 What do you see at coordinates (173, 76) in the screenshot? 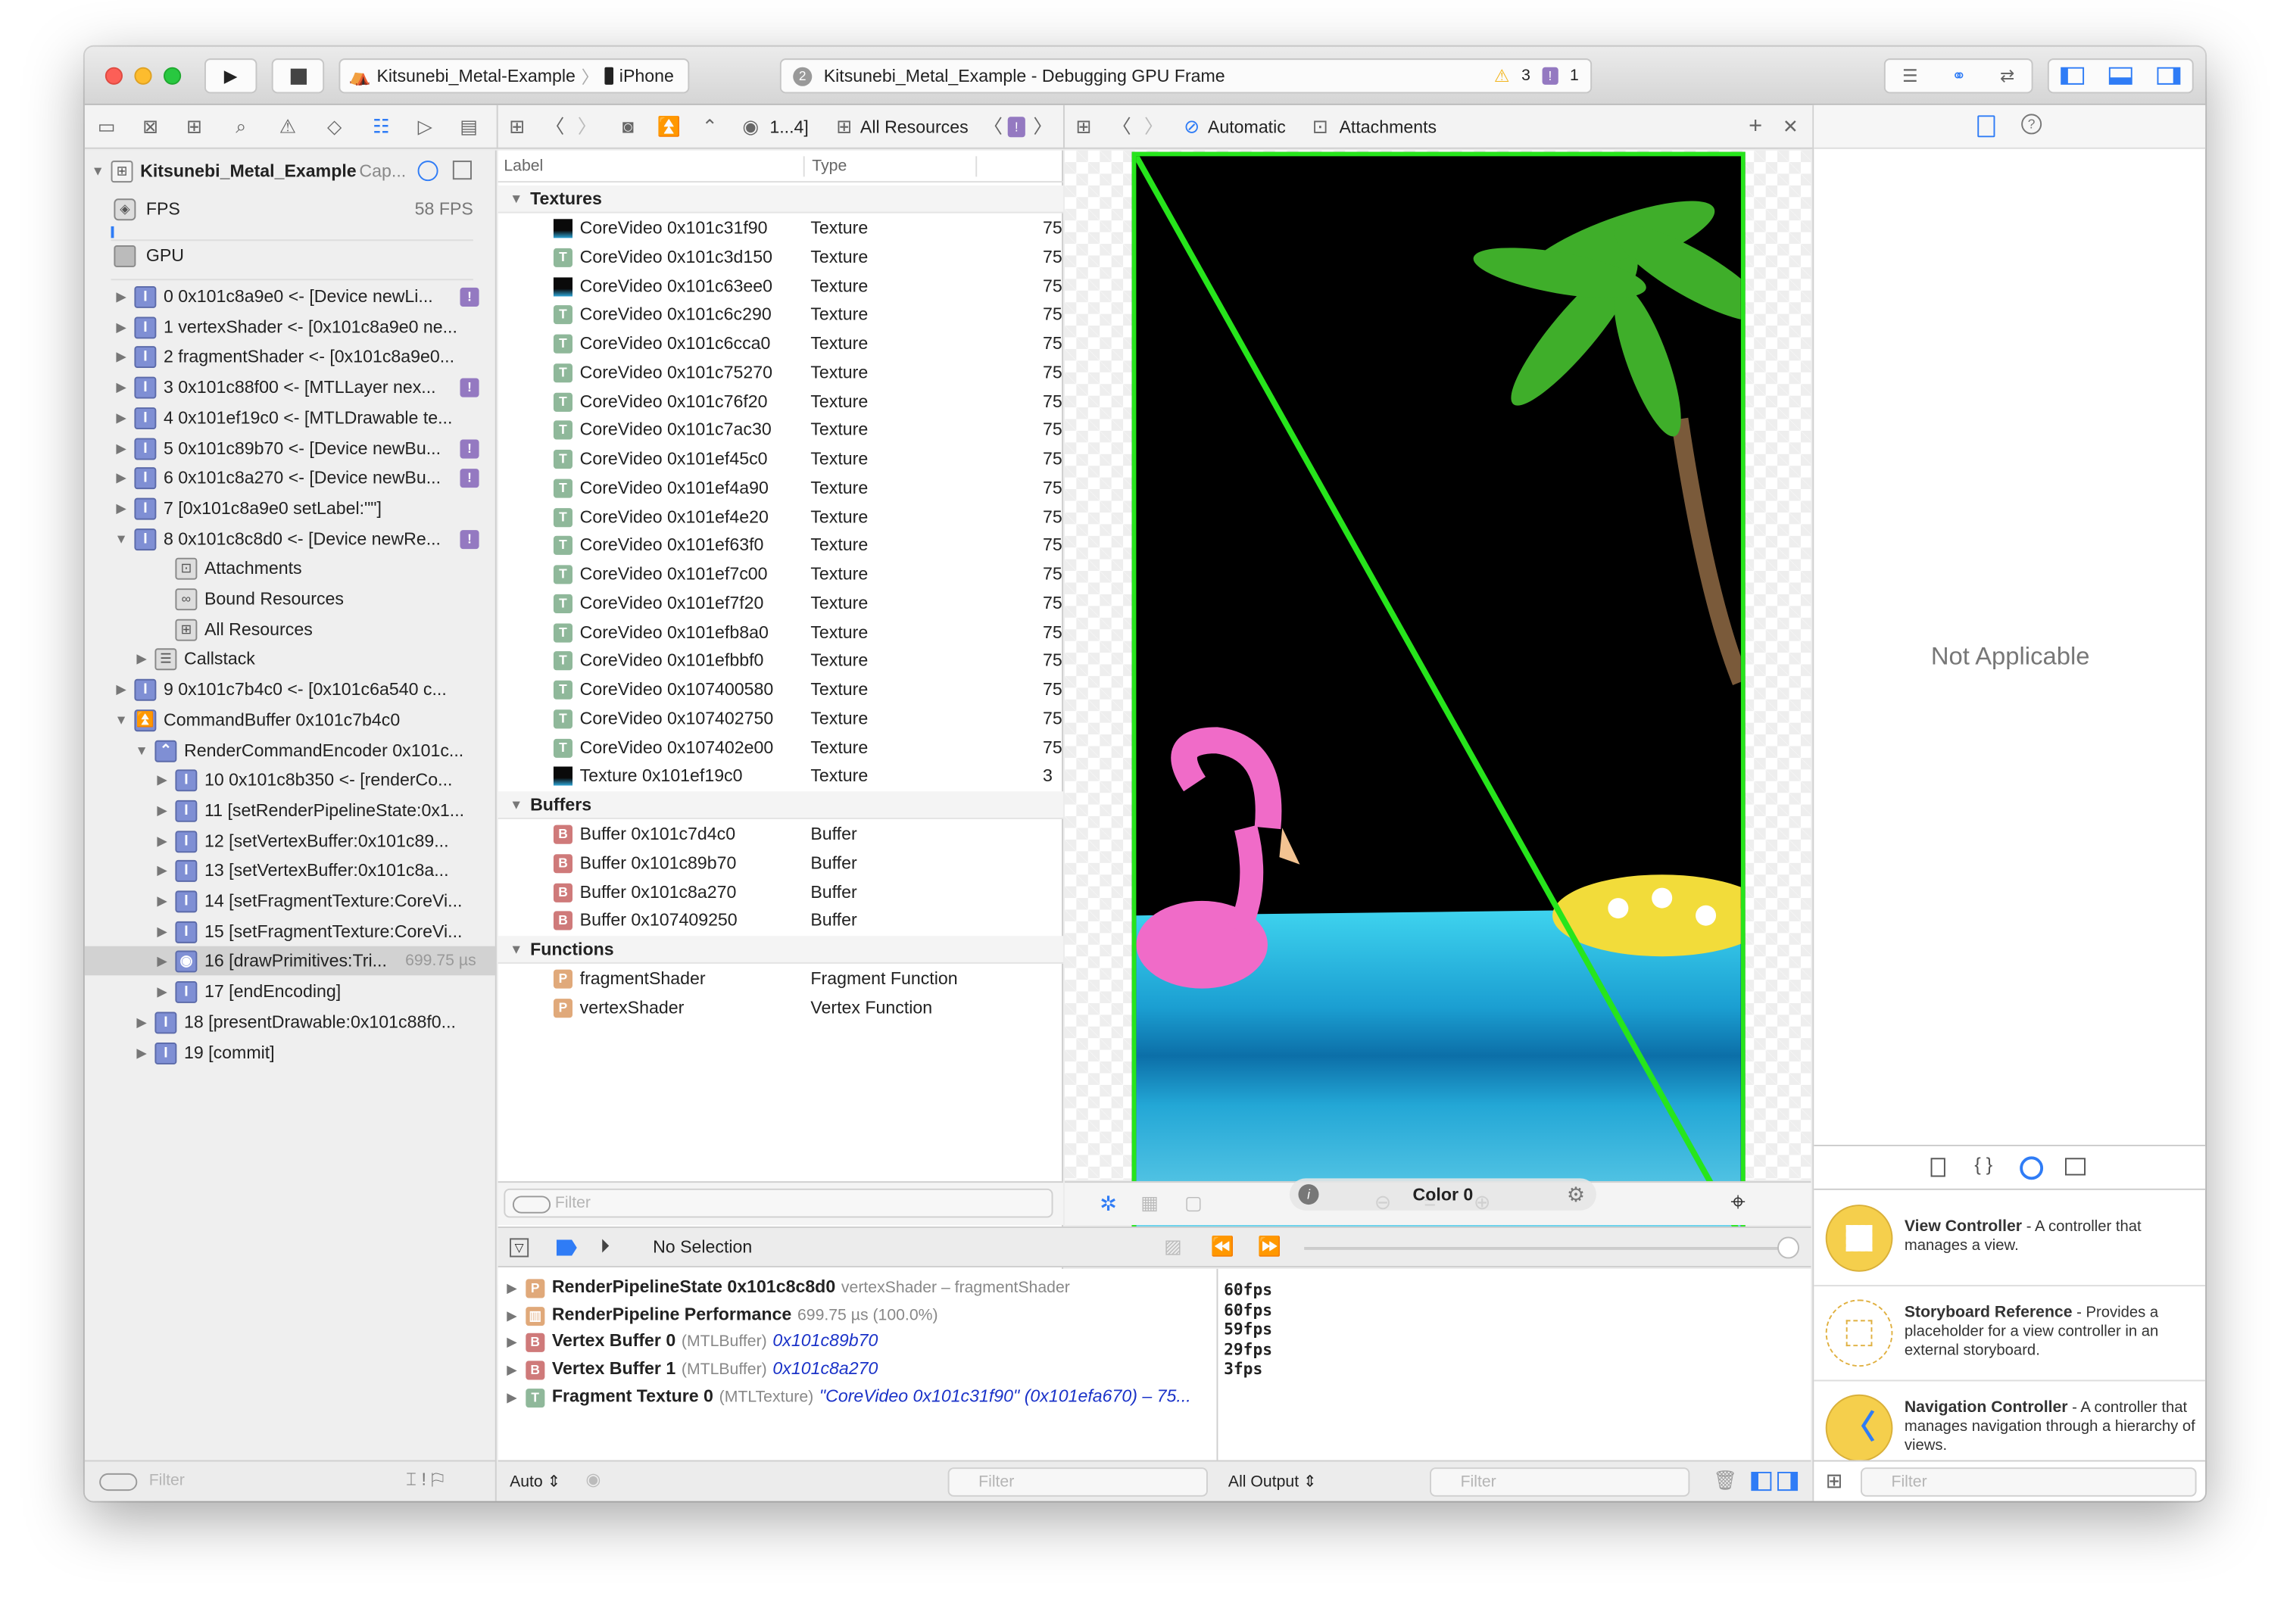
I see `zoom-window-button` at bounding box center [173, 76].